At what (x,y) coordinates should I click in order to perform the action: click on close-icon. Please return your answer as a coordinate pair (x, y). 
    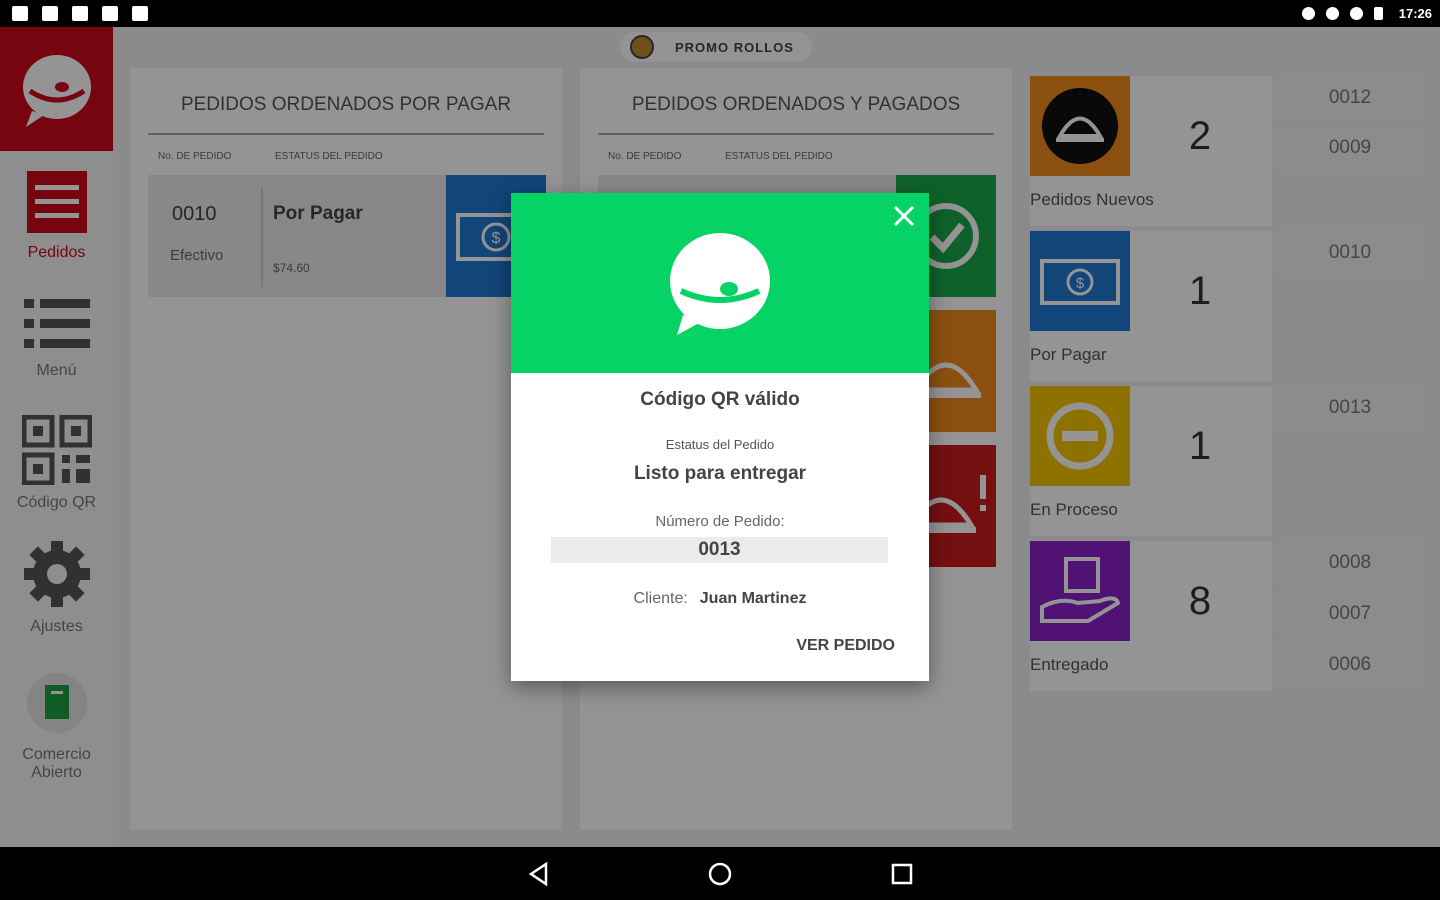
    Looking at the image, I should click on (904, 216).